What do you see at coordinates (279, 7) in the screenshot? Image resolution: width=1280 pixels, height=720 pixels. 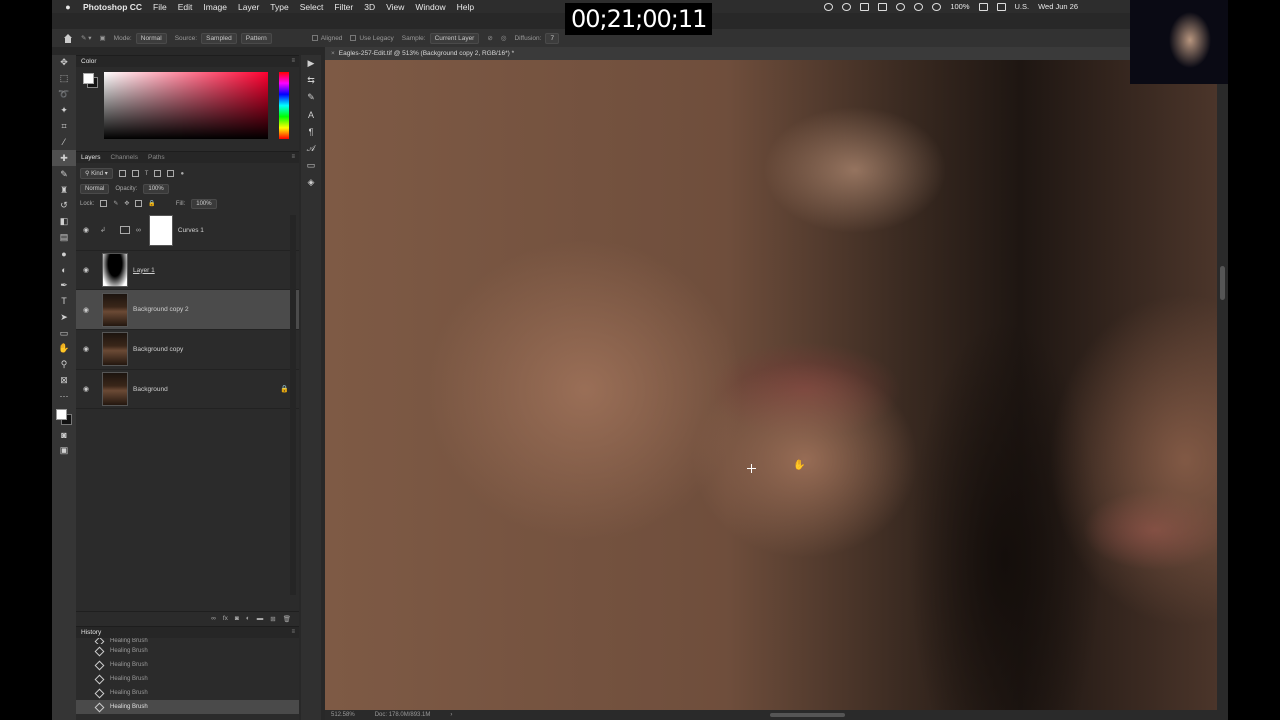 I see `menu-type: Type` at bounding box center [279, 7].